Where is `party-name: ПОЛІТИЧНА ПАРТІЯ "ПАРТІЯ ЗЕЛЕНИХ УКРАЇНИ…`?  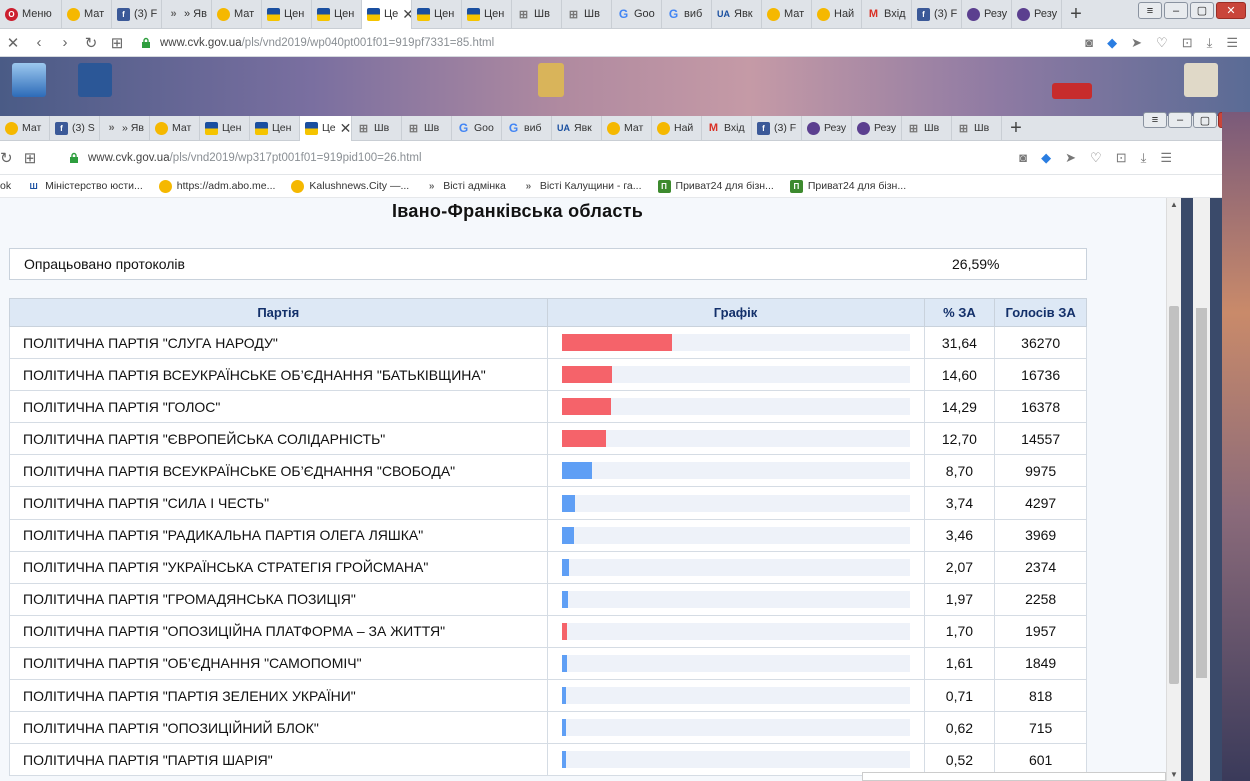 party-name: ПОЛІТИЧНА ПАРТІЯ "ПАРТІЯ ЗЕЛЕНИХ УКРАЇНИ… is located at coordinates (278, 696).